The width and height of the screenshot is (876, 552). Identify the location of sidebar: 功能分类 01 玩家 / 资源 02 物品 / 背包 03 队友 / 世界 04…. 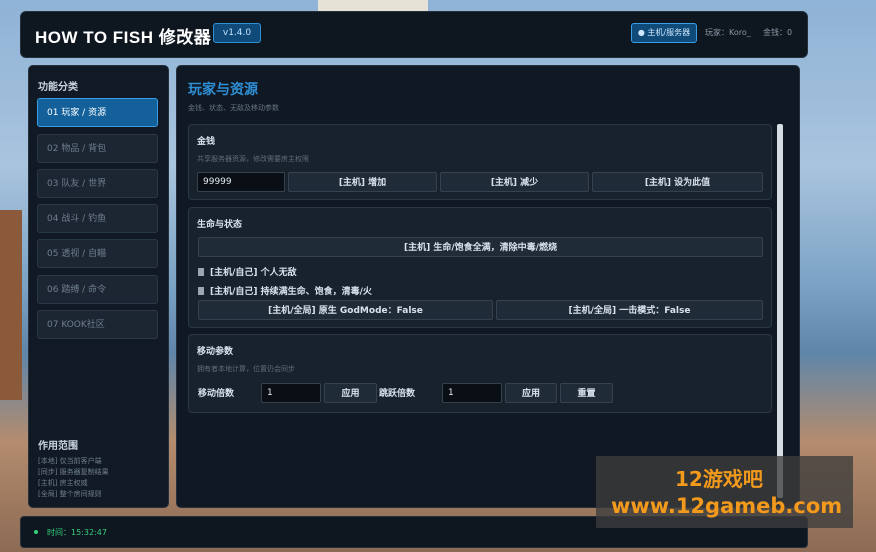
(98, 286).